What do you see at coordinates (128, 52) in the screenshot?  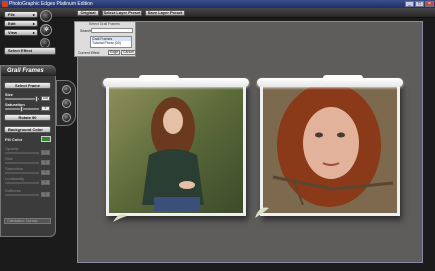 I see `cancel-button: Cancel` at bounding box center [128, 52].